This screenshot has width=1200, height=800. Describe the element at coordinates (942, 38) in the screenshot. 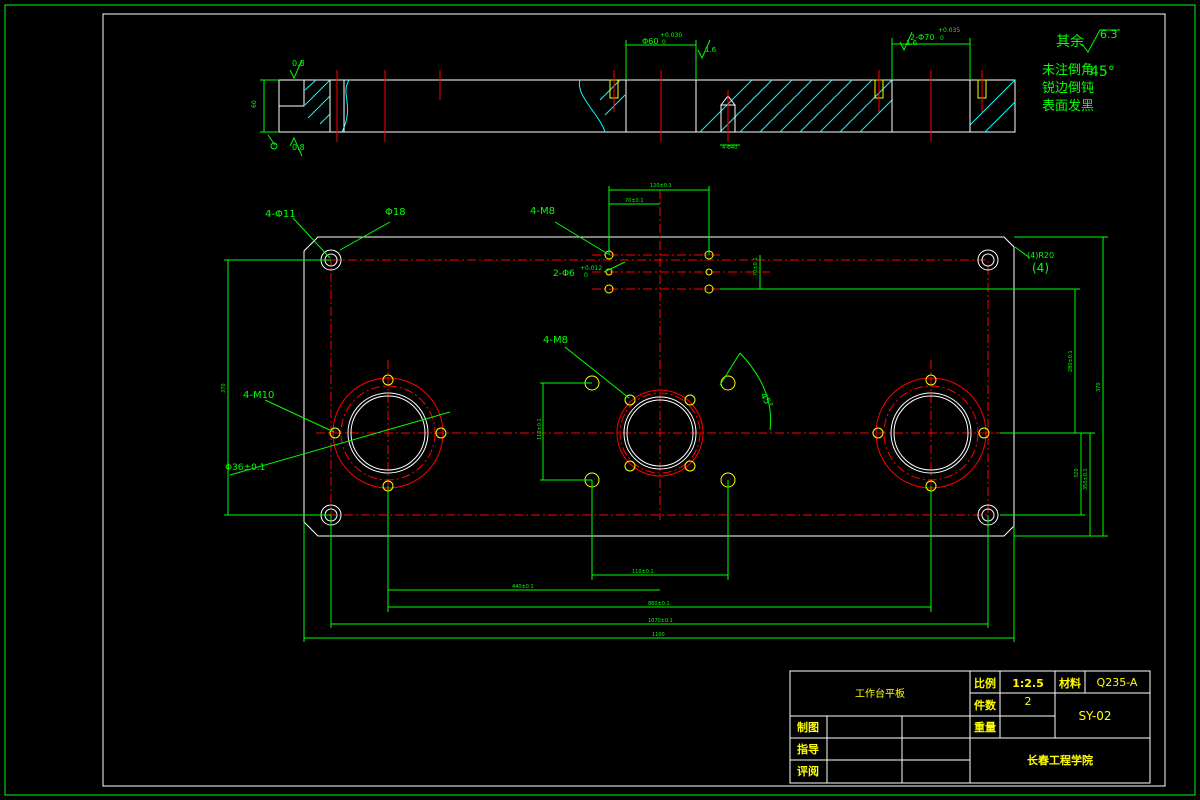

I see `dim-bore-right-tol-lower: 0` at that location.